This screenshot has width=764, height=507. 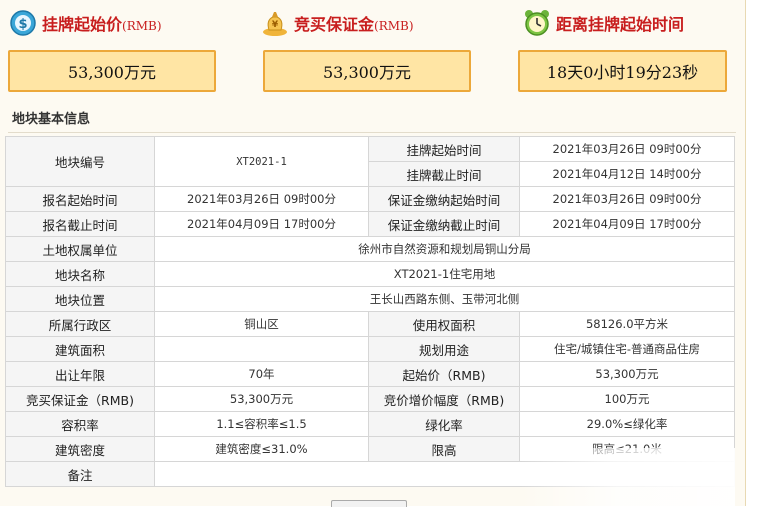 What do you see at coordinates (354, 24) in the screenshot?
I see `deposit-title: 竞买保证金(RMB)` at bounding box center [354, 24].